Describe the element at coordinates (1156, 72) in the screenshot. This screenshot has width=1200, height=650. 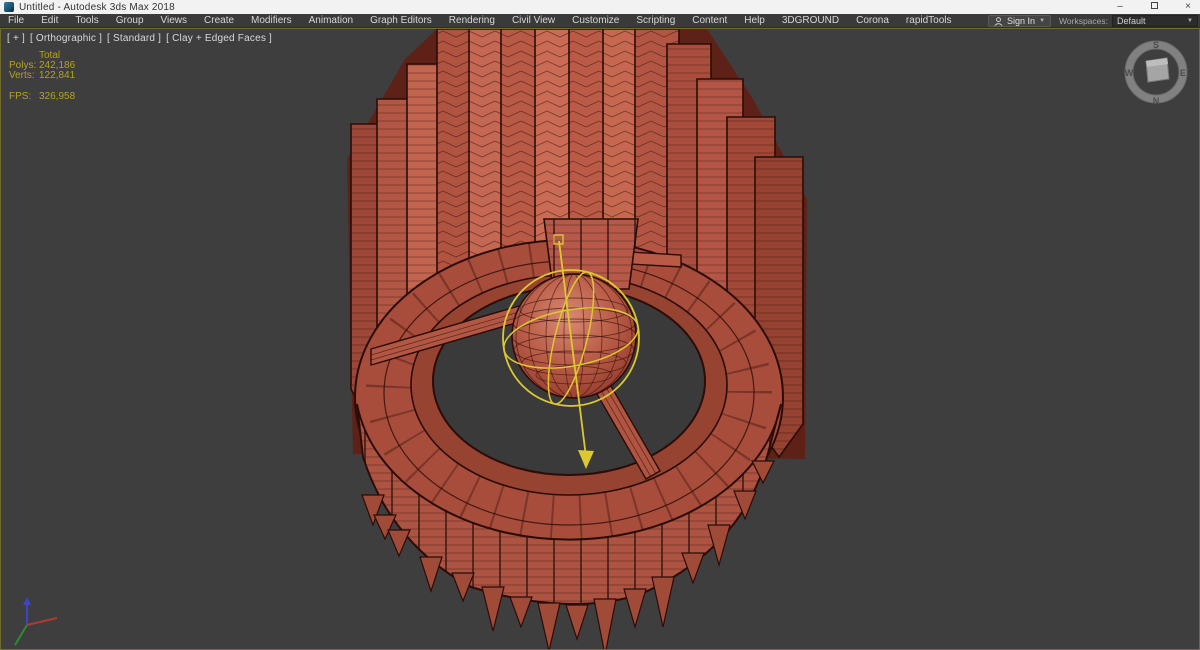
I see `viewcube: S E N W` at that location.